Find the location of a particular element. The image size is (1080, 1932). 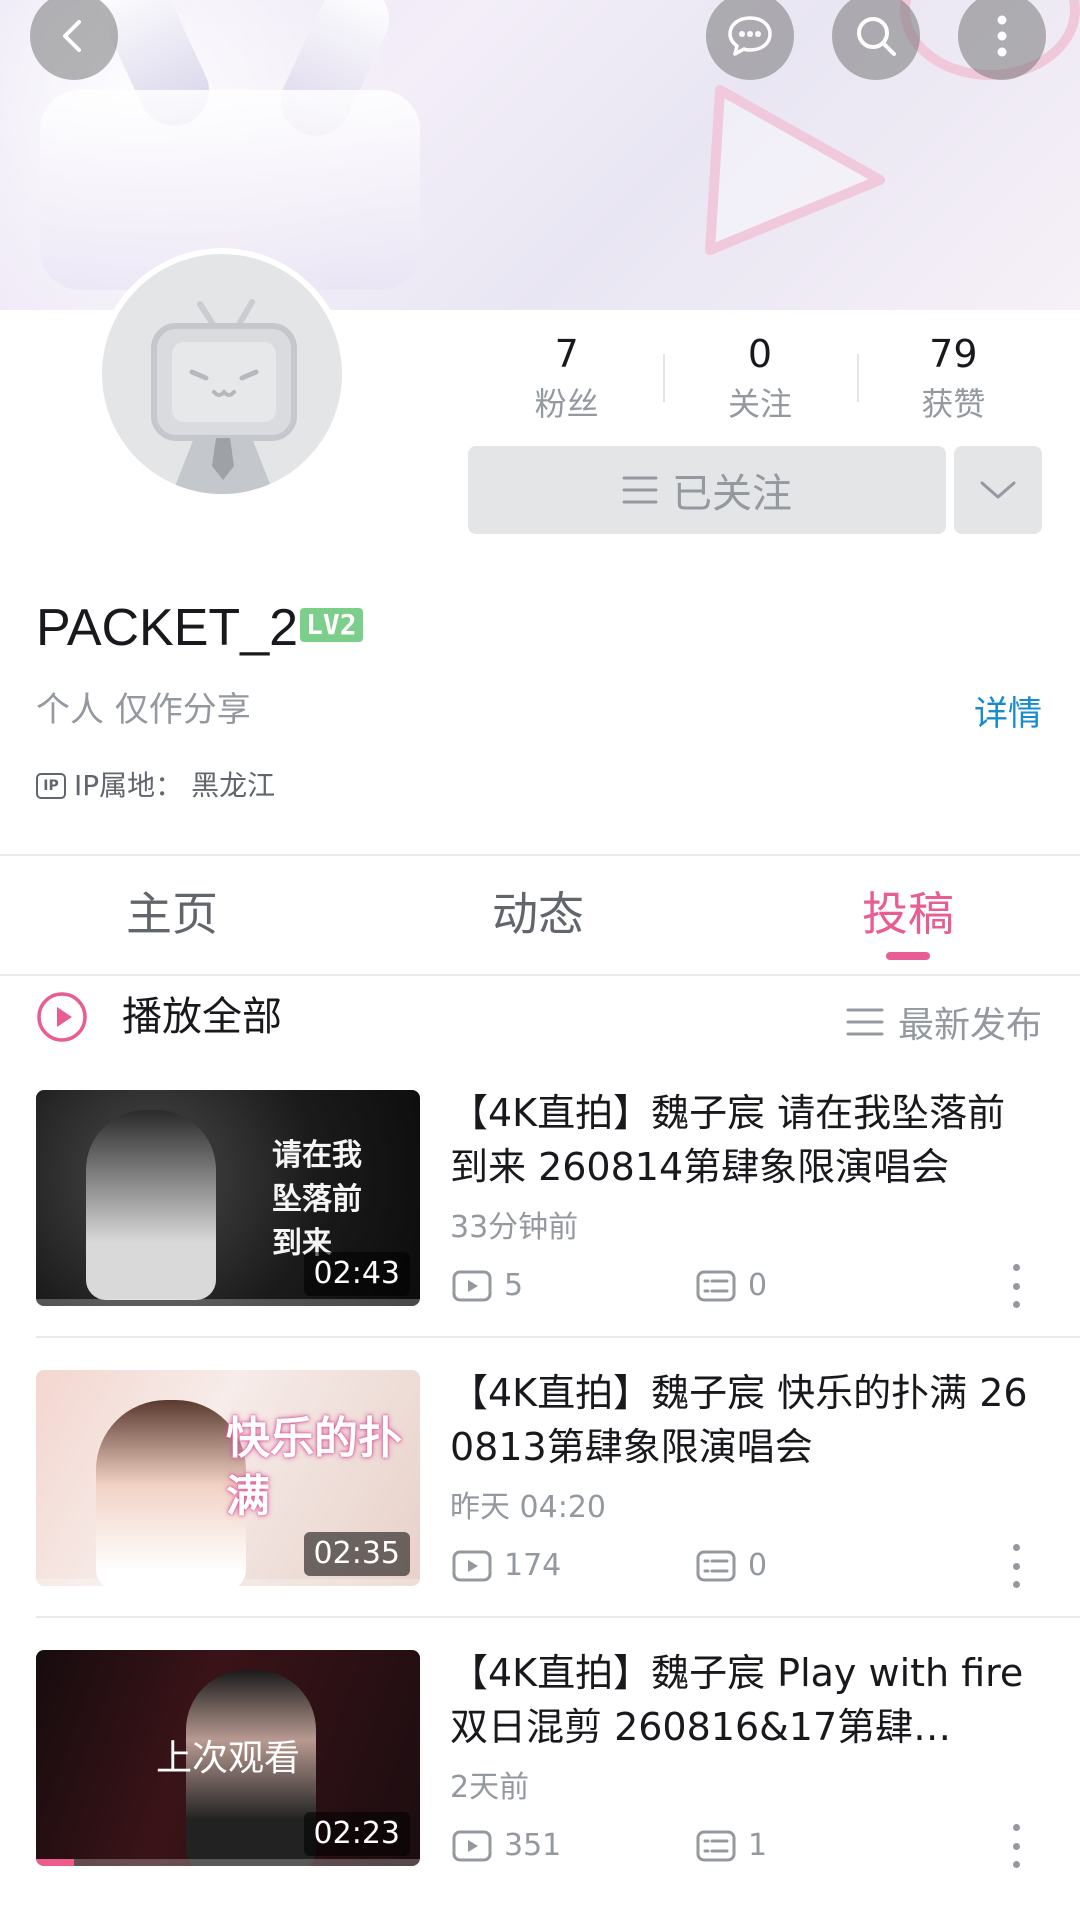

ip-icon: IP is located at coordinates (51, 786).